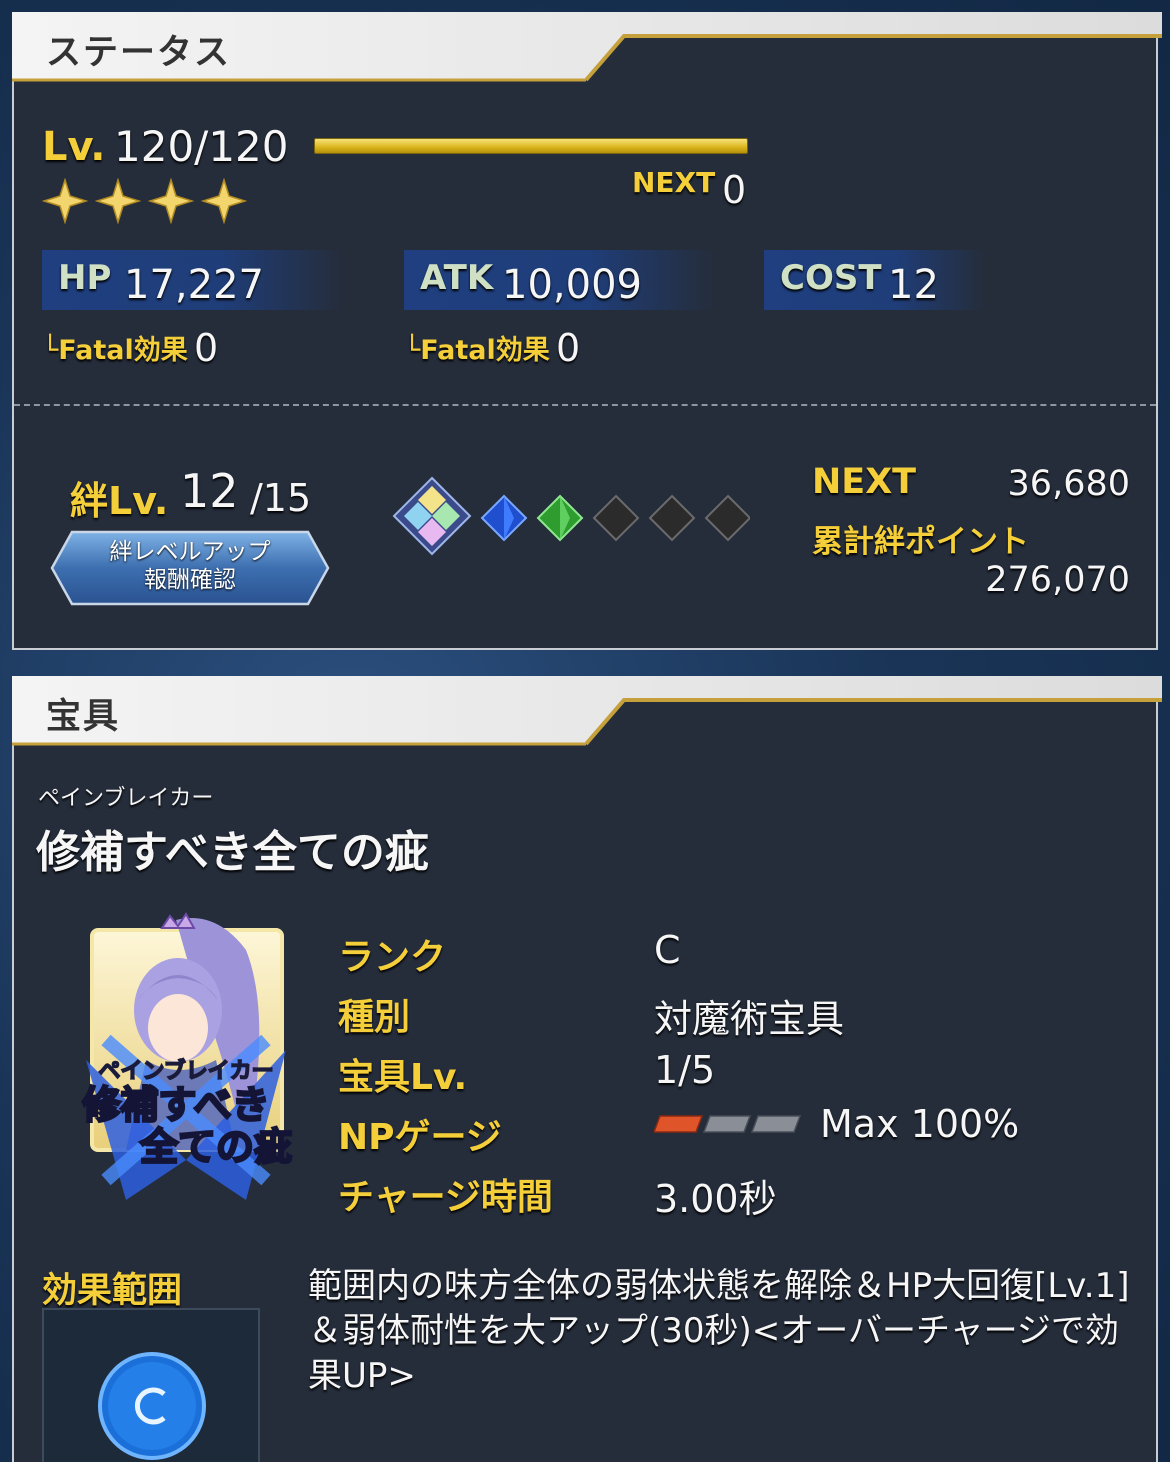  What do you see at coordinates (457, 278) in the screenshot?
I see `atk-label: ATK` at bounding box center [457, 278].